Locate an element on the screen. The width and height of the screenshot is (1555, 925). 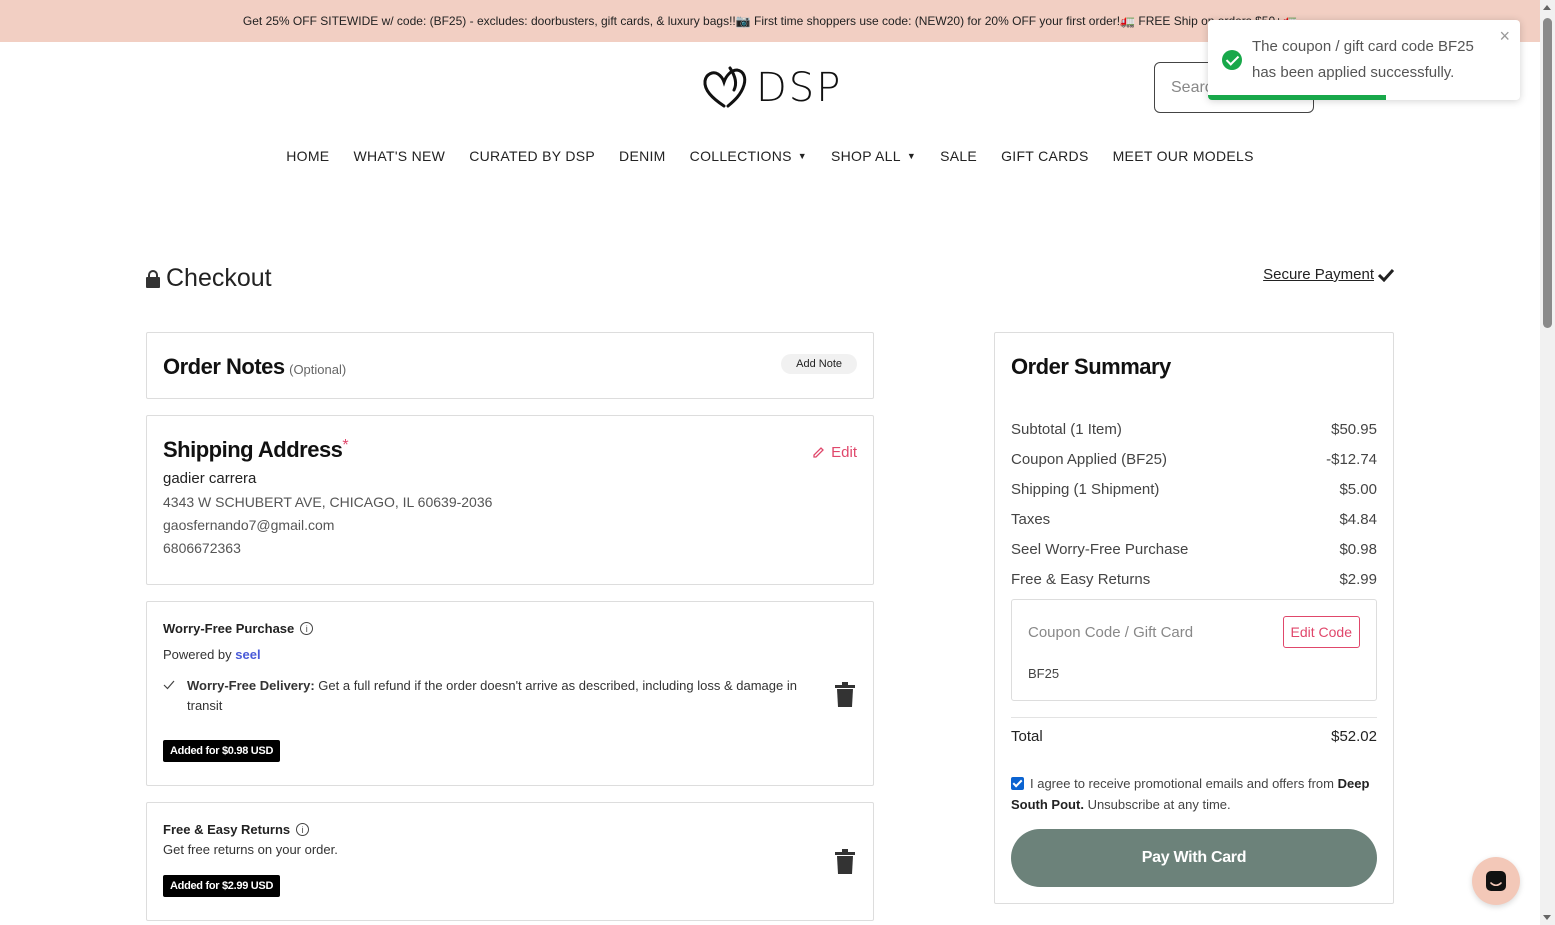
nav-item-sale: SALE is located at coordinates (958, 156).